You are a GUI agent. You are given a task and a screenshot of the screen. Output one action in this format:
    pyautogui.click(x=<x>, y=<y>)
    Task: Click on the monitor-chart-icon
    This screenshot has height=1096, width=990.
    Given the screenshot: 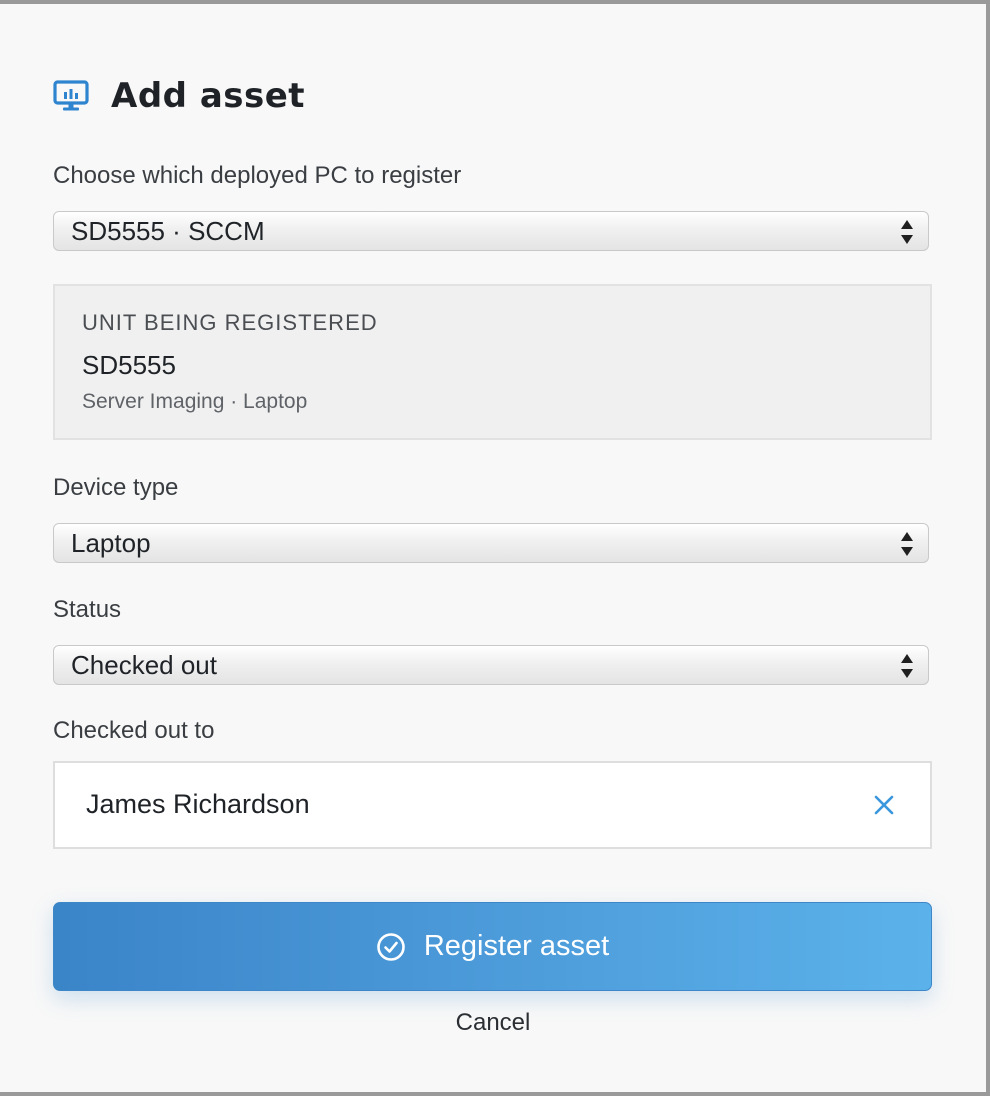 What is the action you would take?
    pyautogui.click(x=72, y=96)
    